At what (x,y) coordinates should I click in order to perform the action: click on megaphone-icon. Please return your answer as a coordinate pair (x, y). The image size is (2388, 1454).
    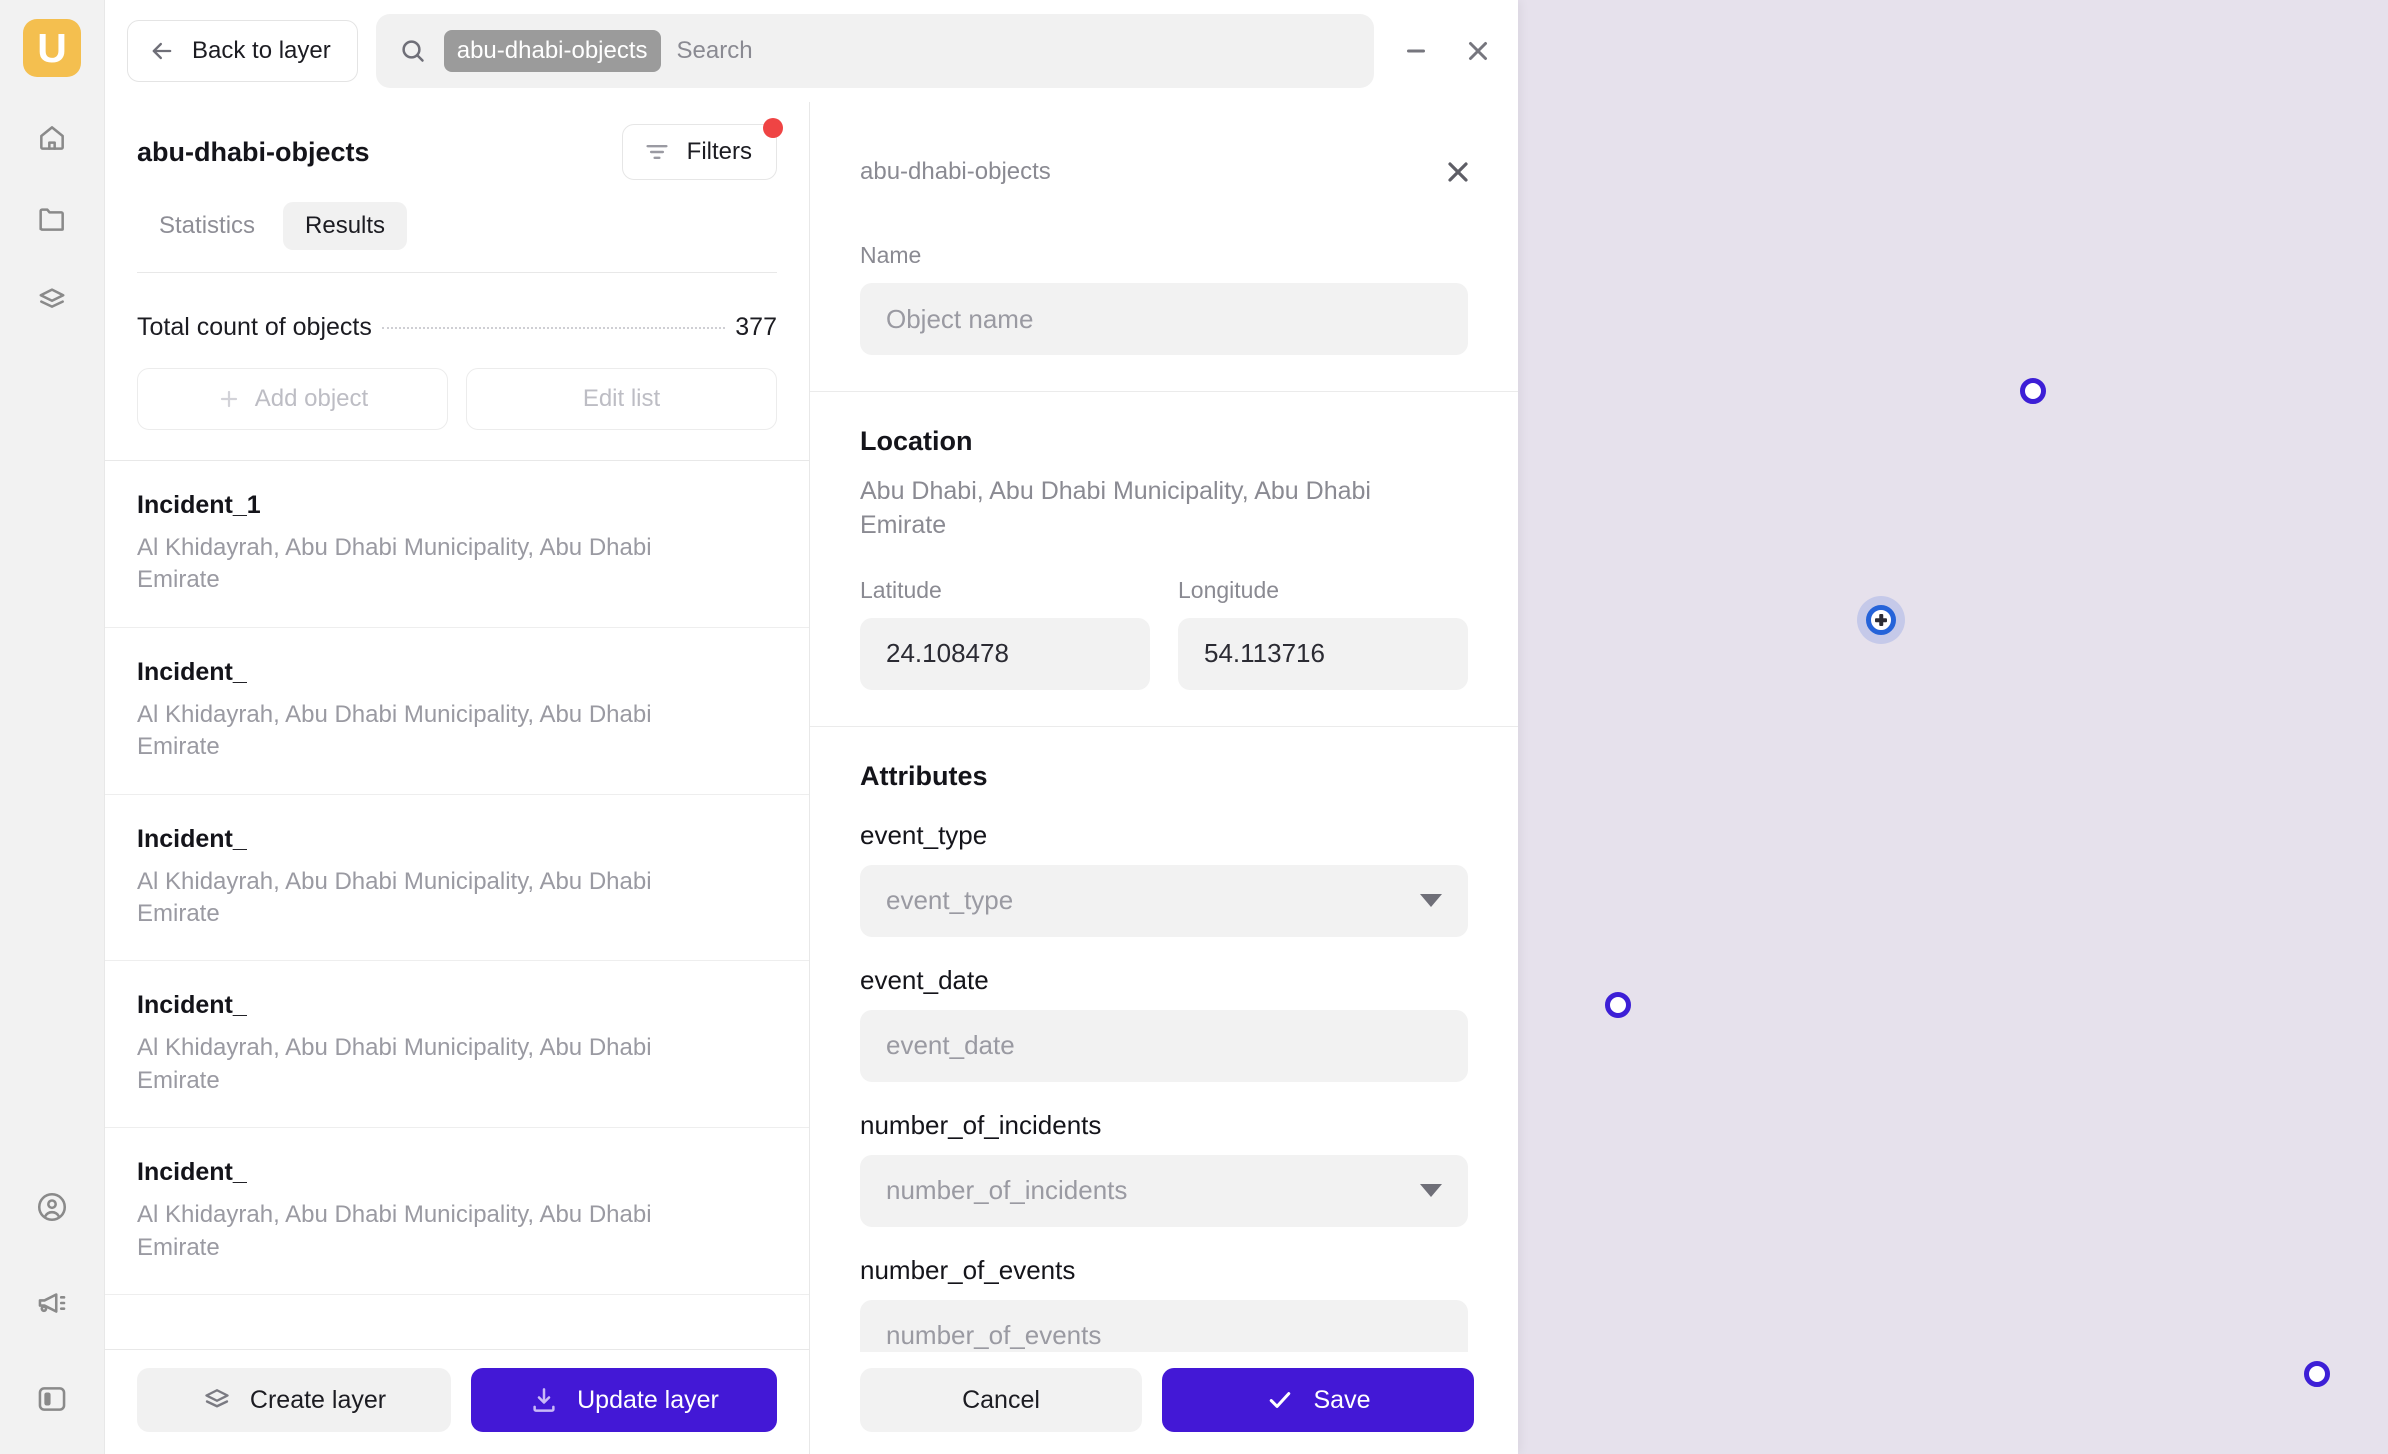
    Looking at the image, I should click on (52, 1303).